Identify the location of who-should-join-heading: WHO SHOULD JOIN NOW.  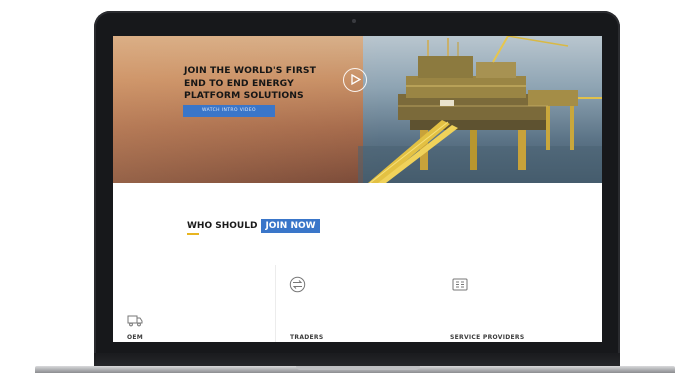
(253, 226).